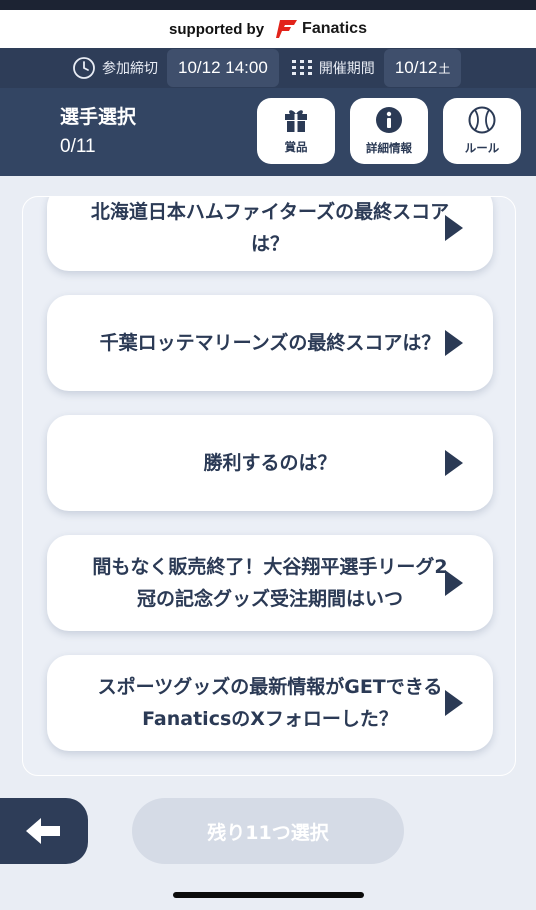 The width and height of the screenshot is (536, 910). I want to click on fanatics-logo: Fanatics, so click(321, 29).